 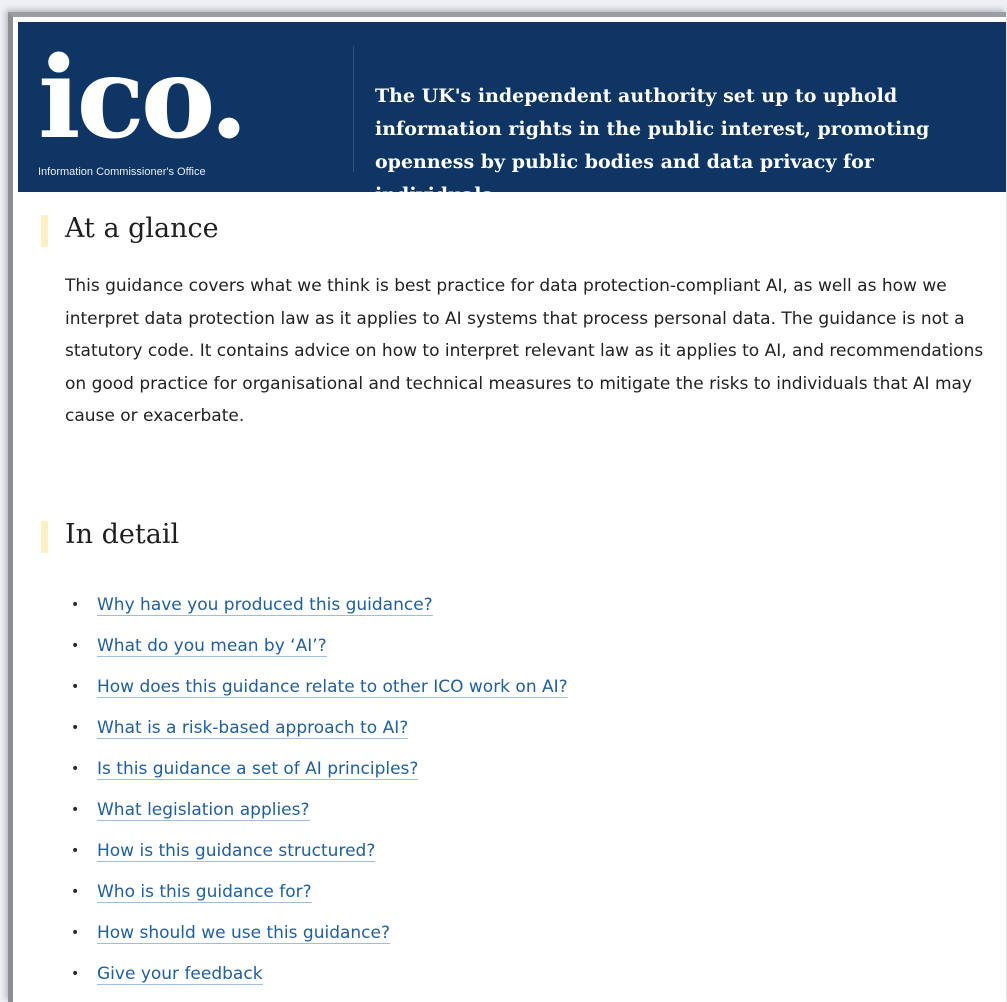 What do you see at coordinates (130, 230) in the screenshot?
I see `at-a-glance-heading: At a glance` at bounding box center [130, 230].